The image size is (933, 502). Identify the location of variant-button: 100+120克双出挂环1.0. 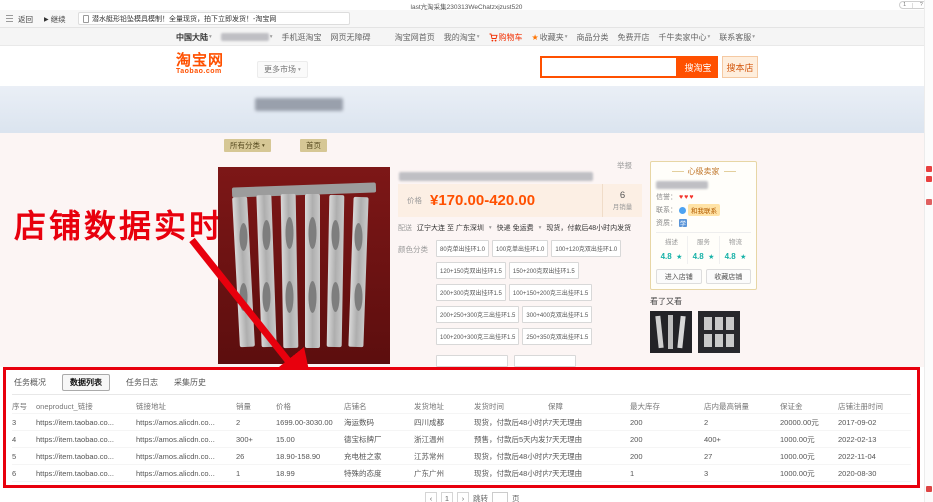
(586, 248).